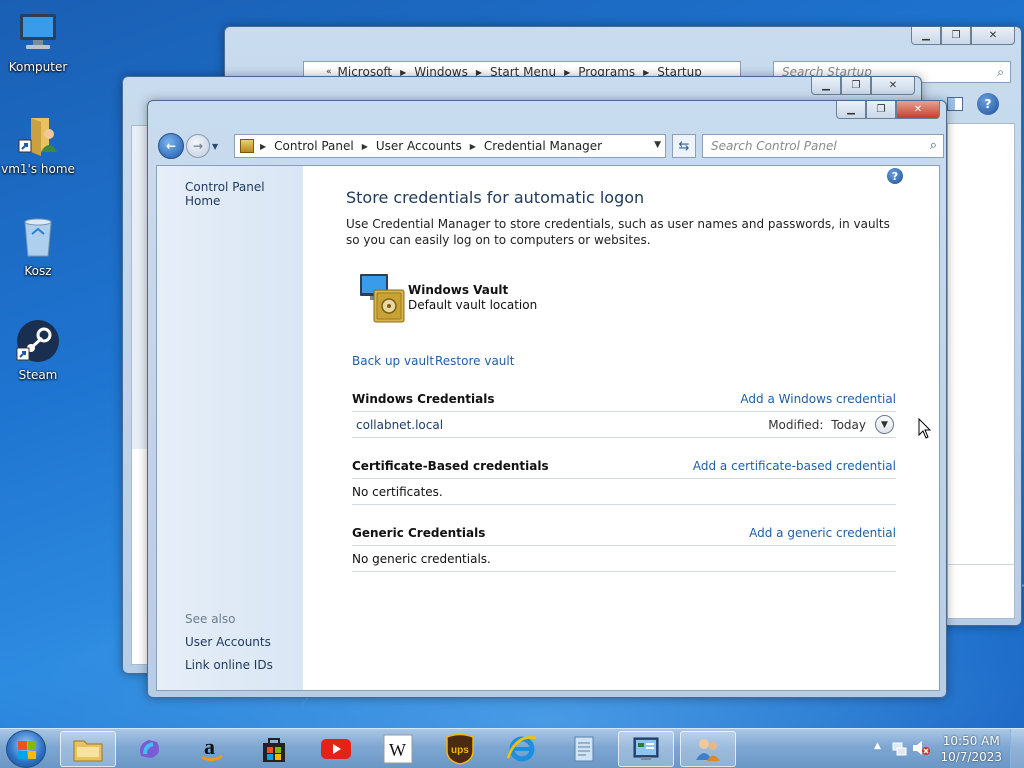 Image resolution: width=1024 pixels, height=768 pixels. I want to click on taskbar-store, so click(274, 749).